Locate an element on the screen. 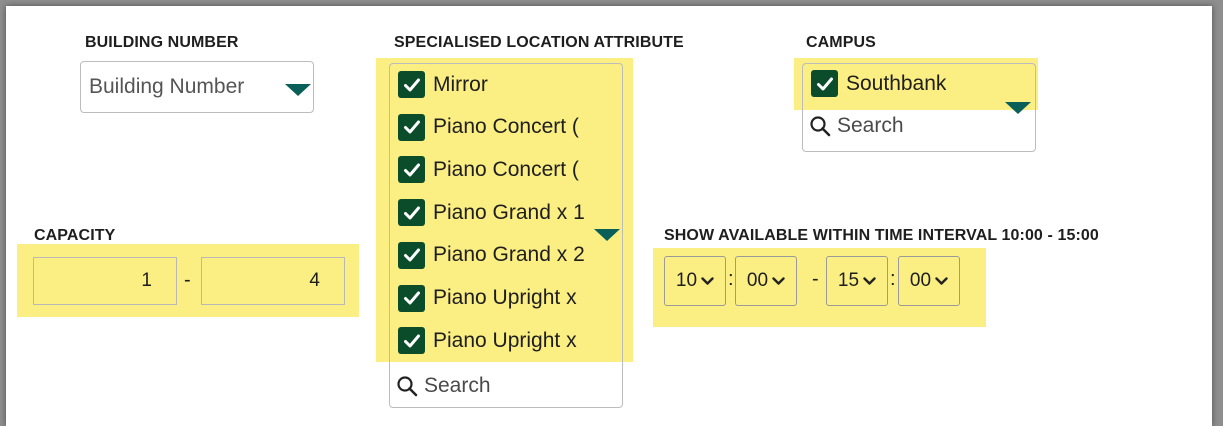 The height and width of the screenshot is (426, 1223). specialised-option-label: Mirror is located at coordinates (460, 84).